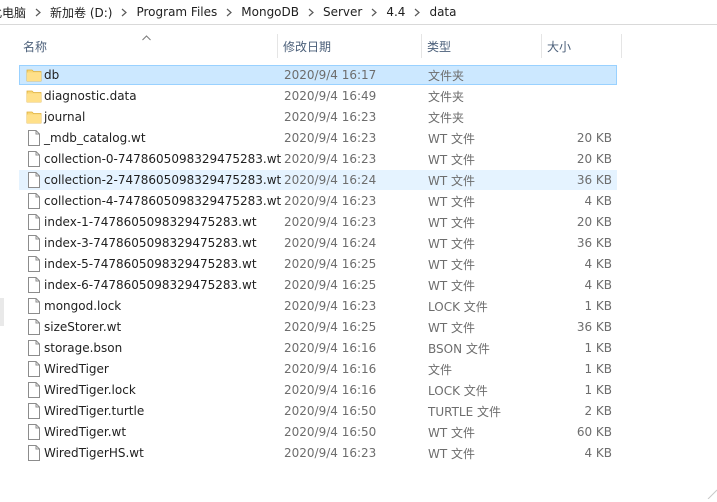 Image resolution: width=717 pixels, height=502 pixels. What do you see at coordinates (148, 46) in the screenshot?
I see `column-header-name: 名称` at bounding box center [148, 46].